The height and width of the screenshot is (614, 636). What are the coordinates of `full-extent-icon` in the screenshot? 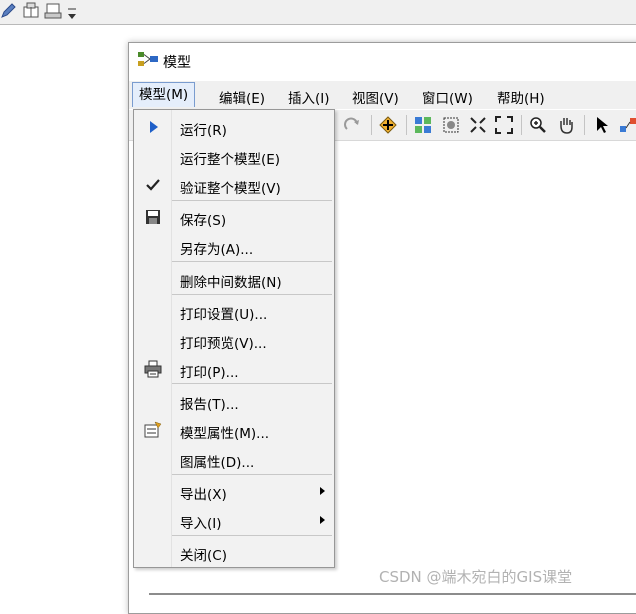 It's located at (478, 125).